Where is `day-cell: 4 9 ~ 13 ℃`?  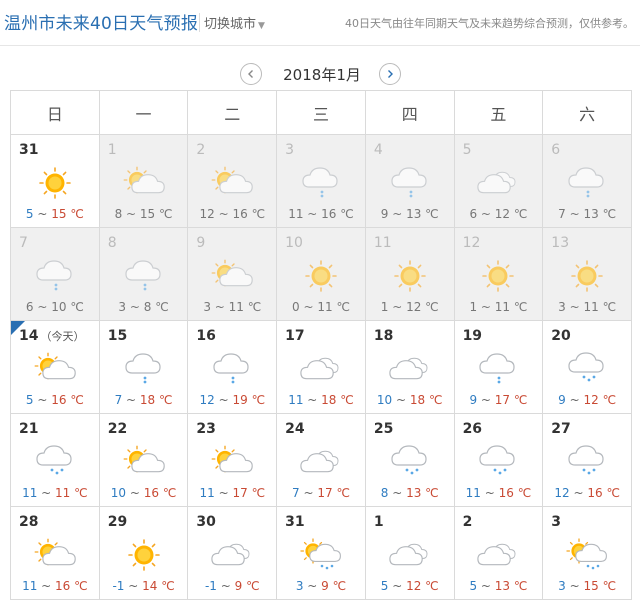 day-cell: 4 9 ~ 13 ℃ is located at coordinates (410, 181).